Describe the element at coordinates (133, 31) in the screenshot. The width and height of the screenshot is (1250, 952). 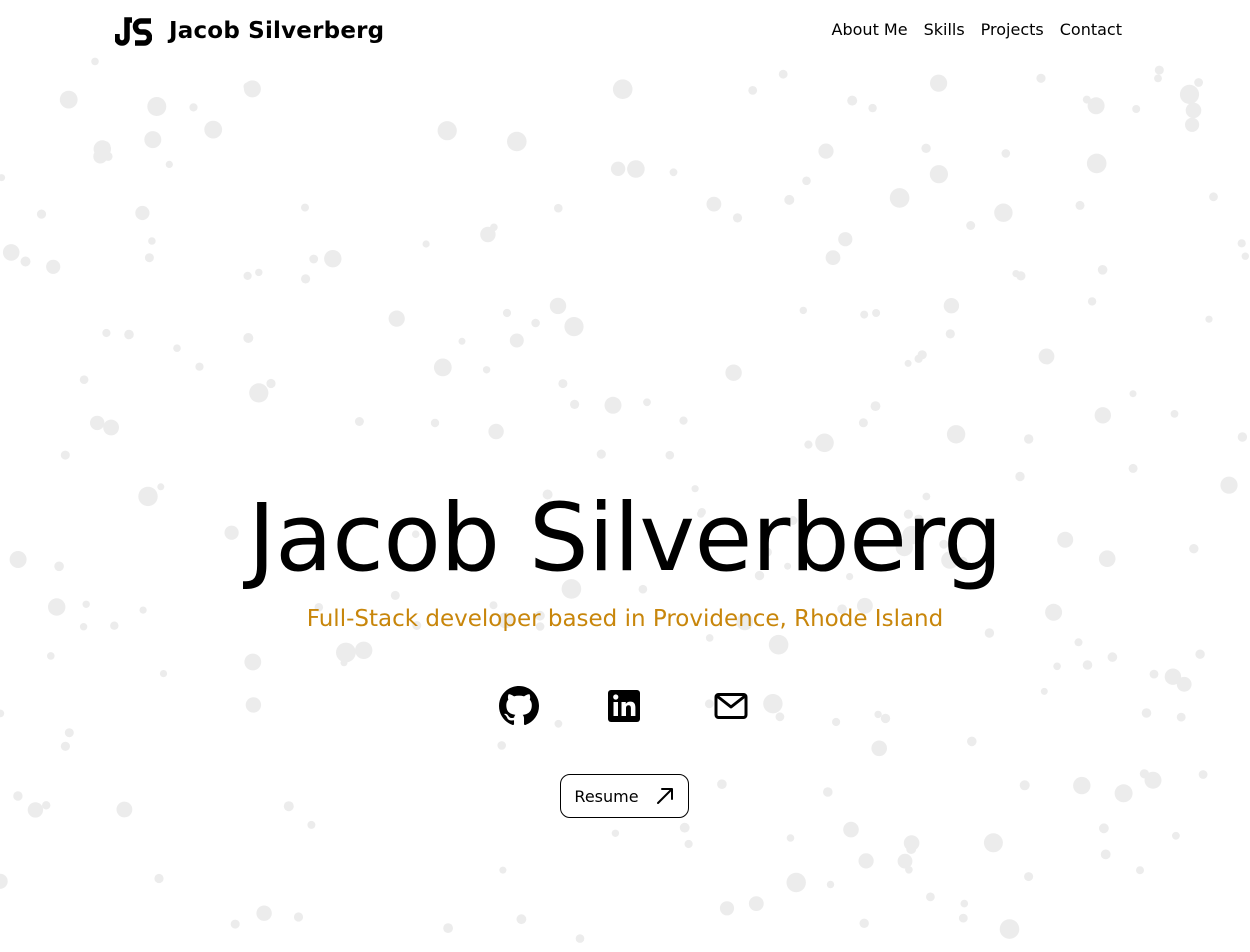
I see `js-logo-icon` at that location.